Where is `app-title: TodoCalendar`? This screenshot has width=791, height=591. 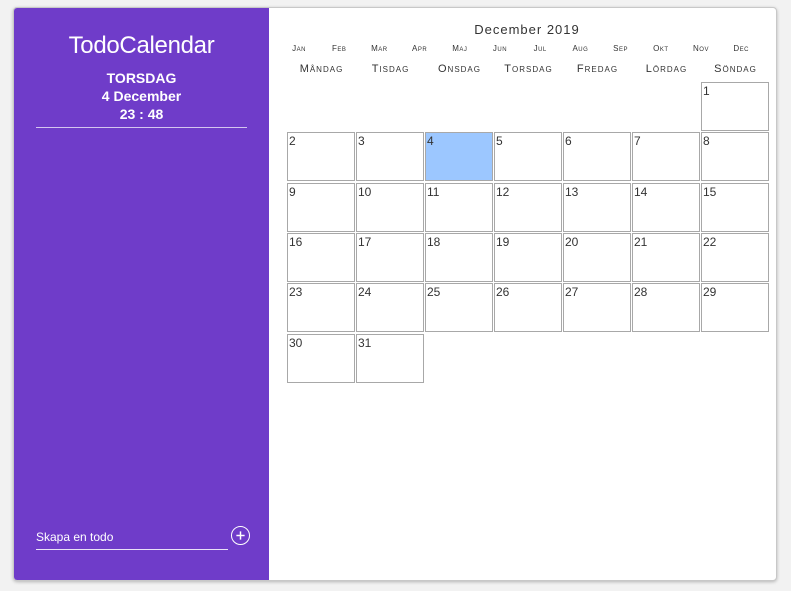
app-title: TodoCalendar is located at coordinates (141, 45).